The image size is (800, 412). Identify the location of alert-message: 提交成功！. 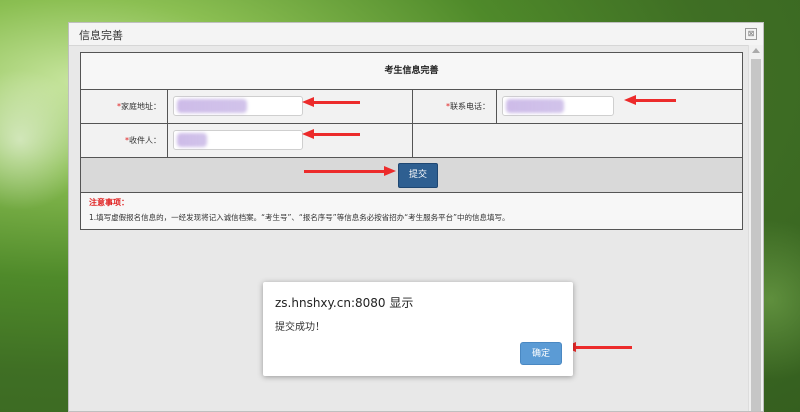
(300, 327).